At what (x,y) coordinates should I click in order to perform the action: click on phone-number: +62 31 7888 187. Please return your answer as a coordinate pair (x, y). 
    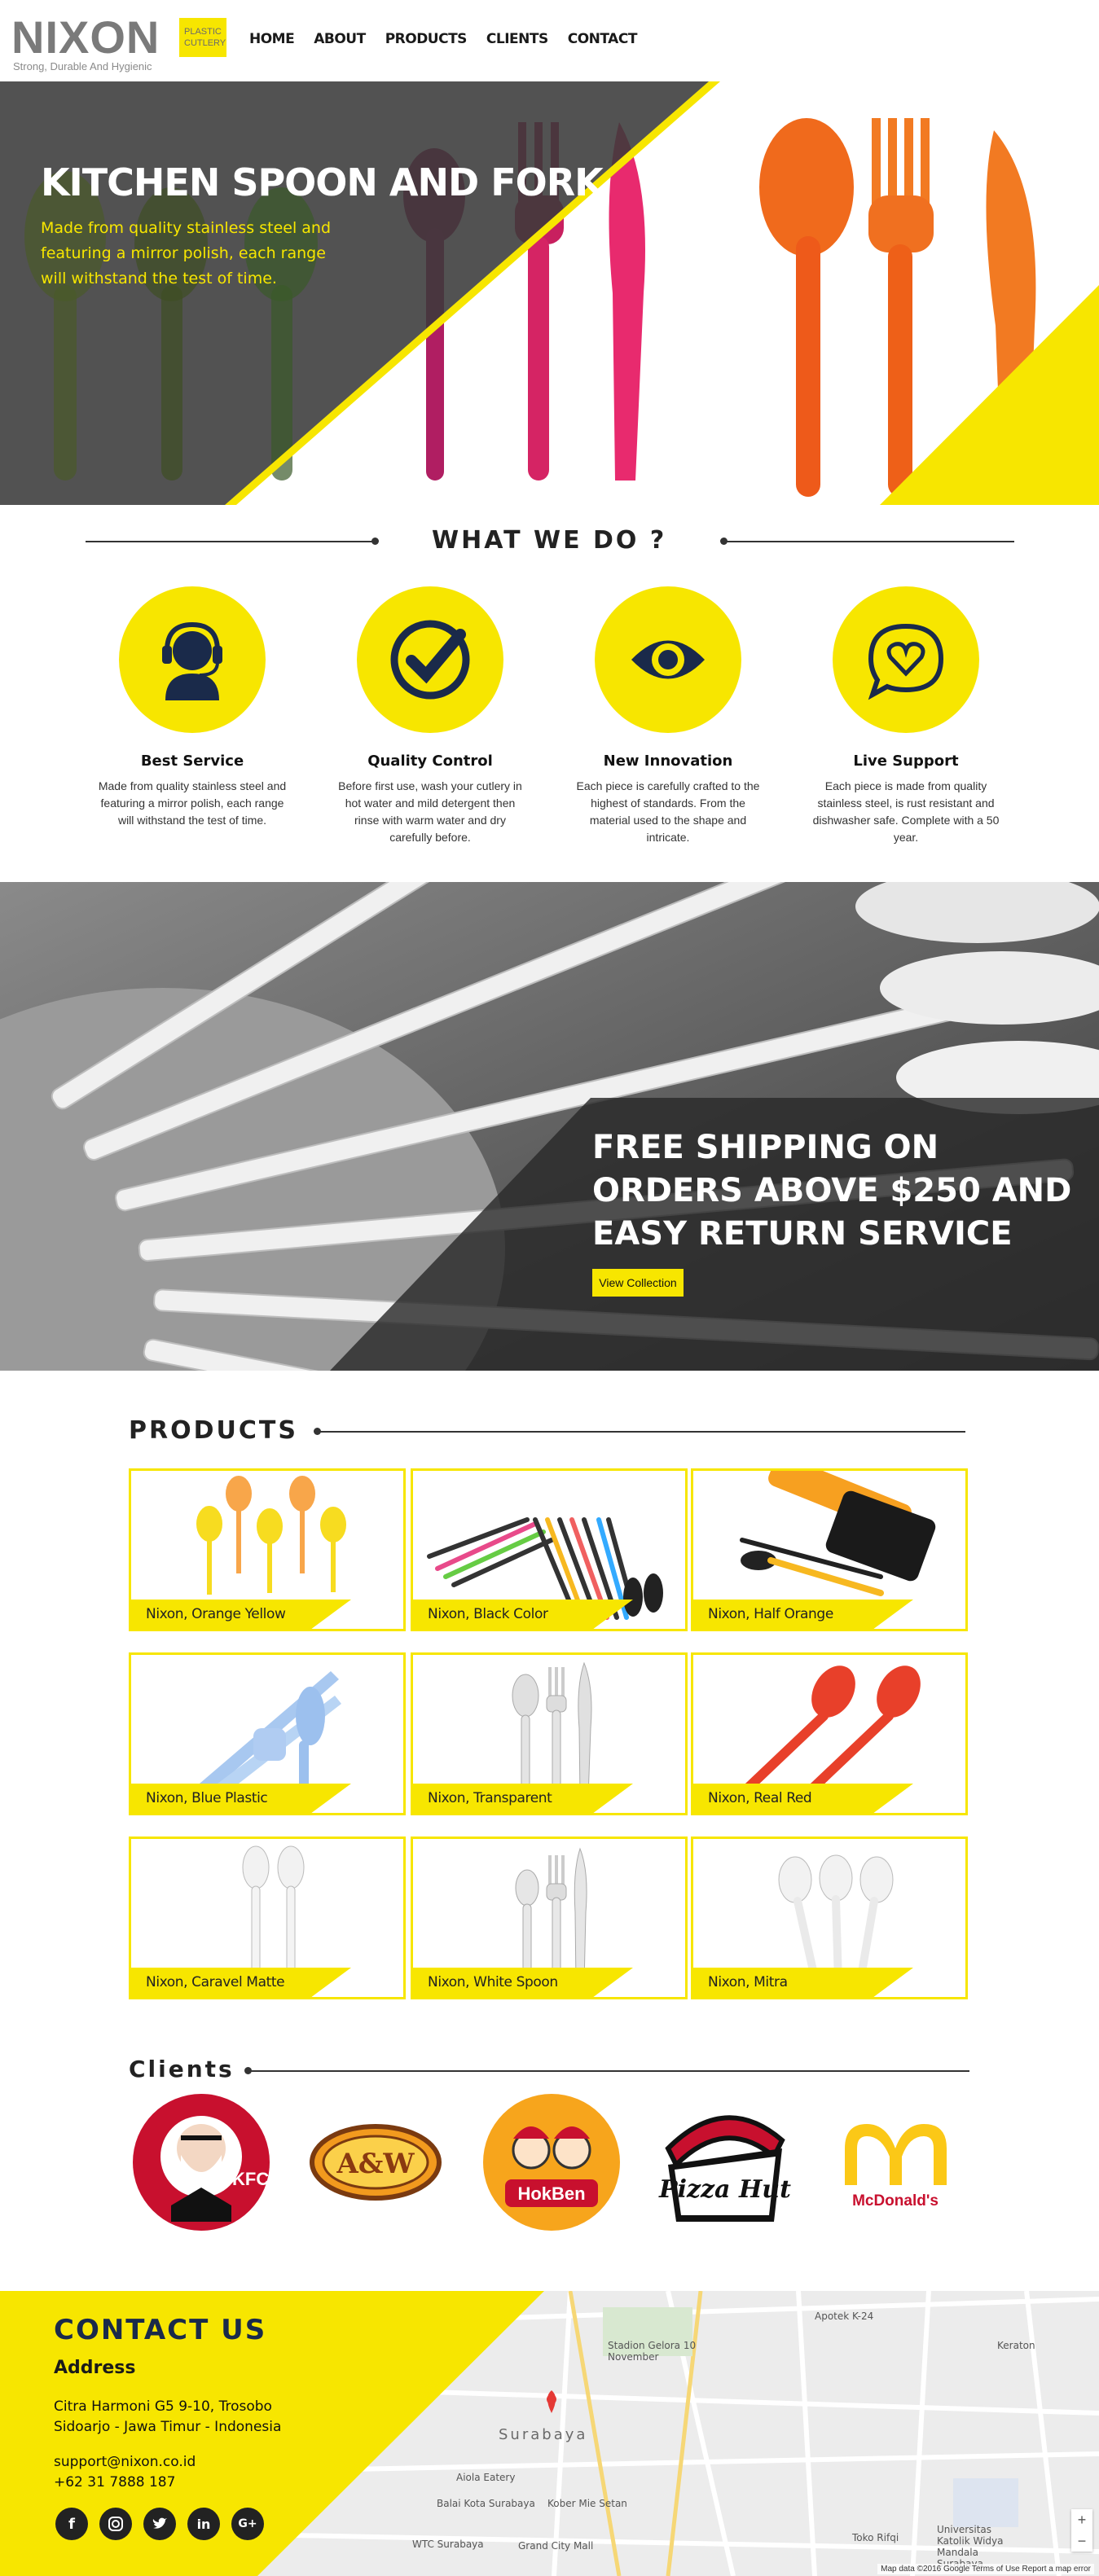
    Looking at the image, I should click on (115, 2482).